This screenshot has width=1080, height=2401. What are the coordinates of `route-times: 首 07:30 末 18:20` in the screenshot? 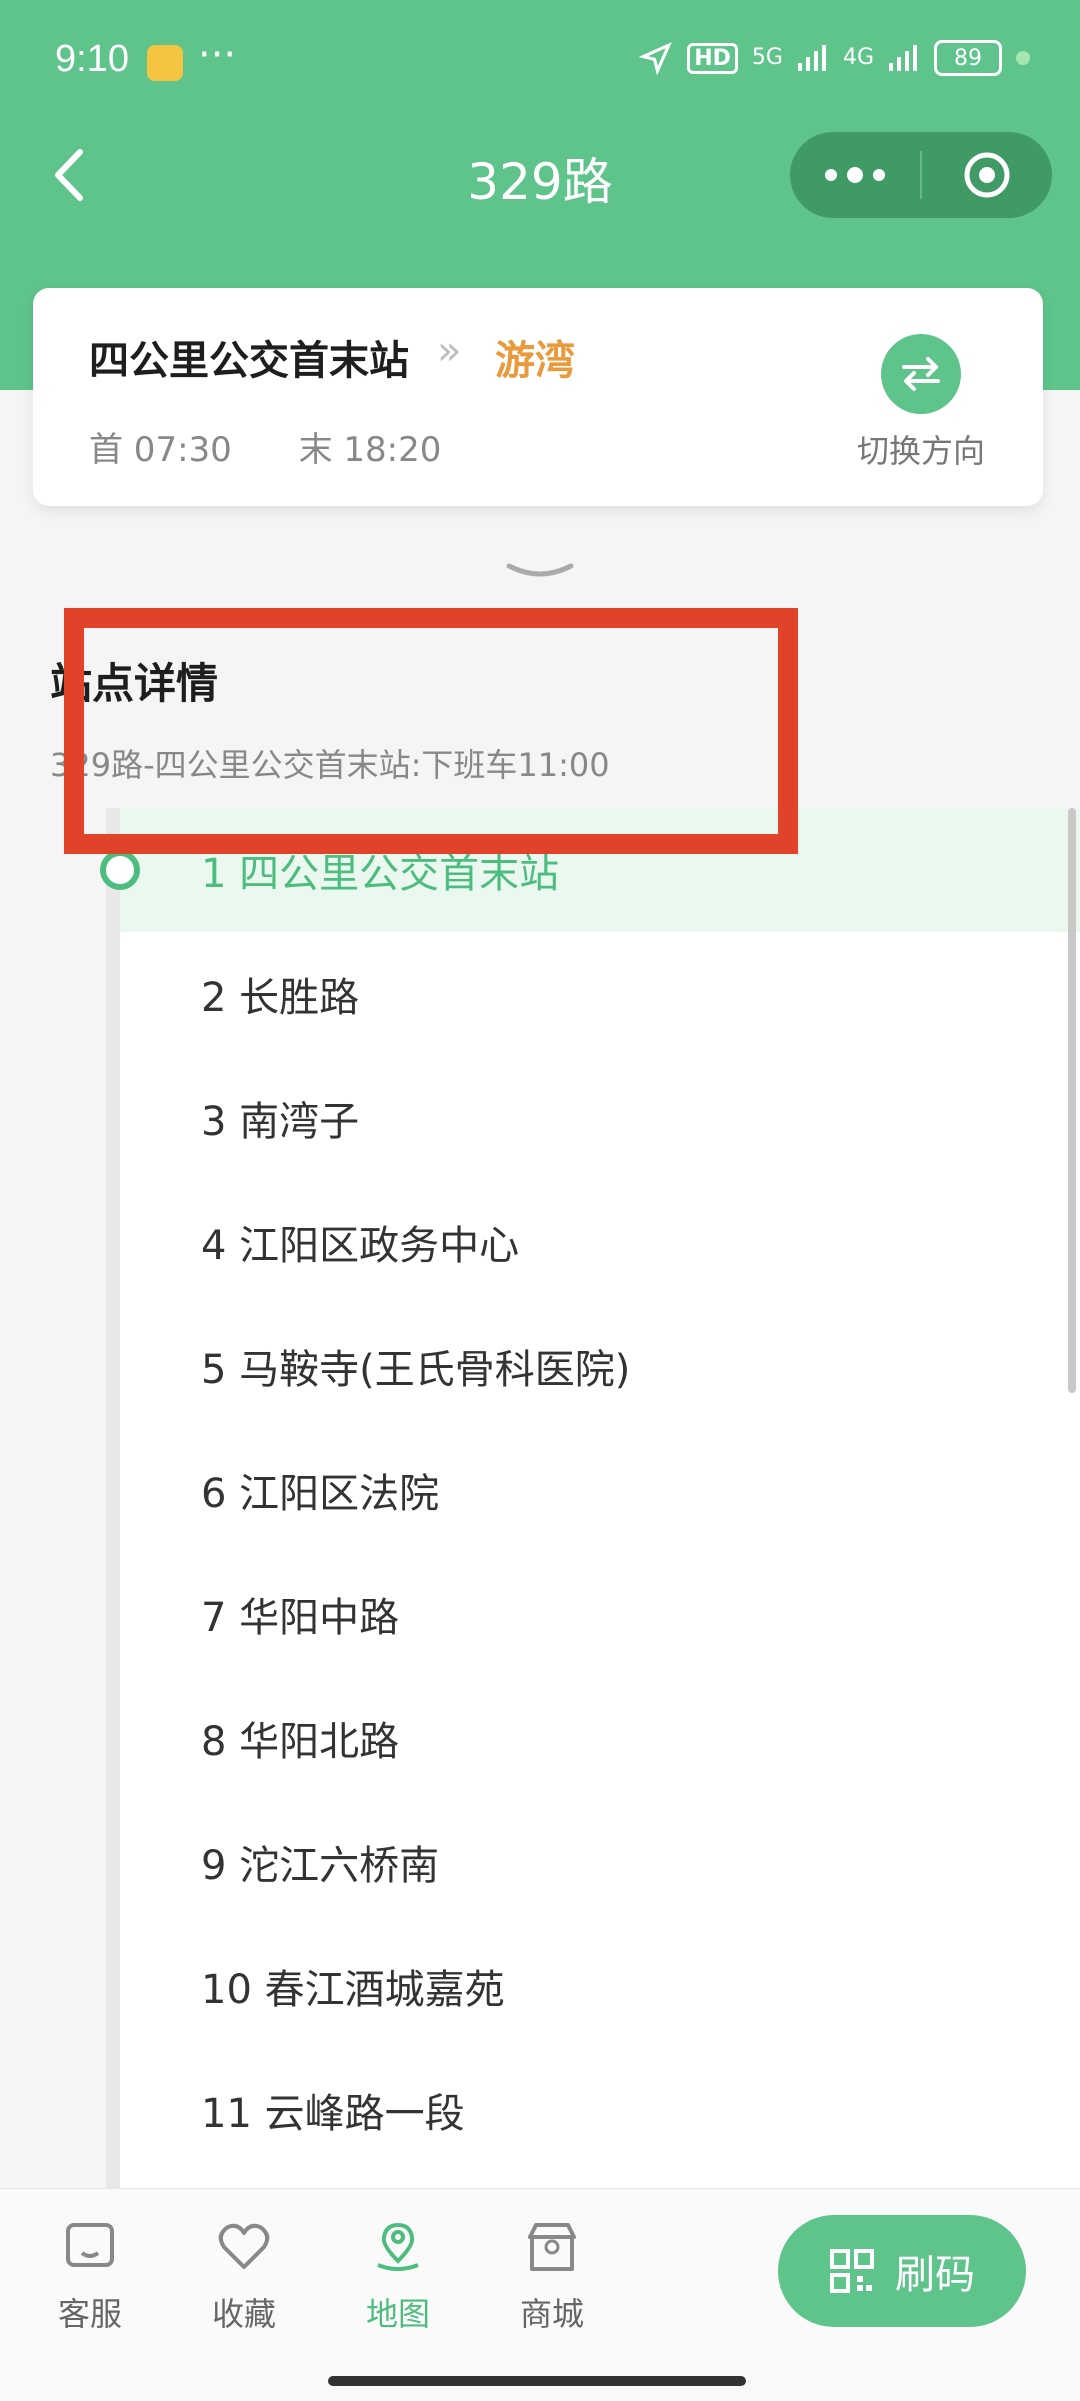 It's located at (293, 446).